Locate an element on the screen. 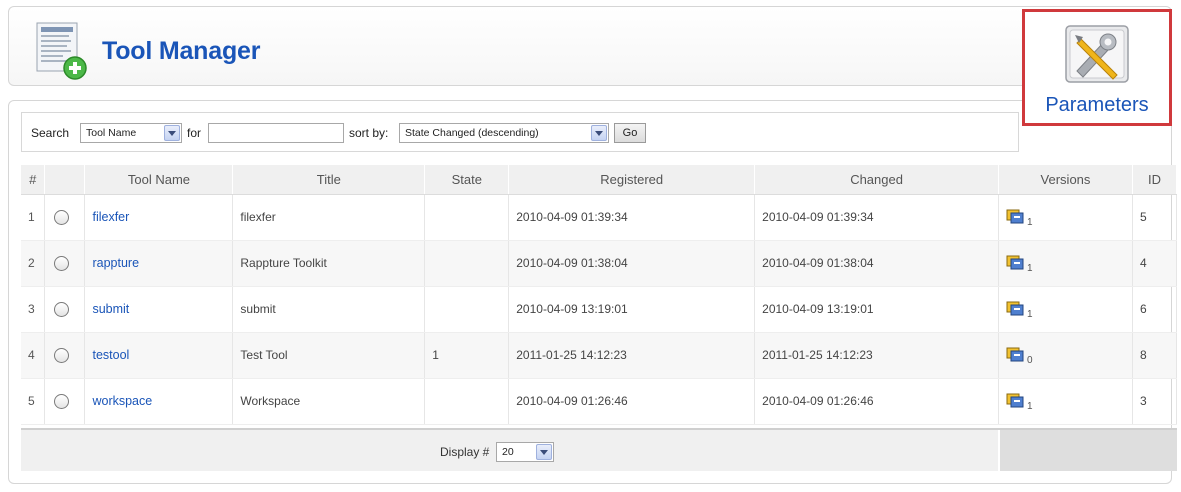 This screenshot has height=492, width=1181. search-label: Search is located at coordinates (50, 133).